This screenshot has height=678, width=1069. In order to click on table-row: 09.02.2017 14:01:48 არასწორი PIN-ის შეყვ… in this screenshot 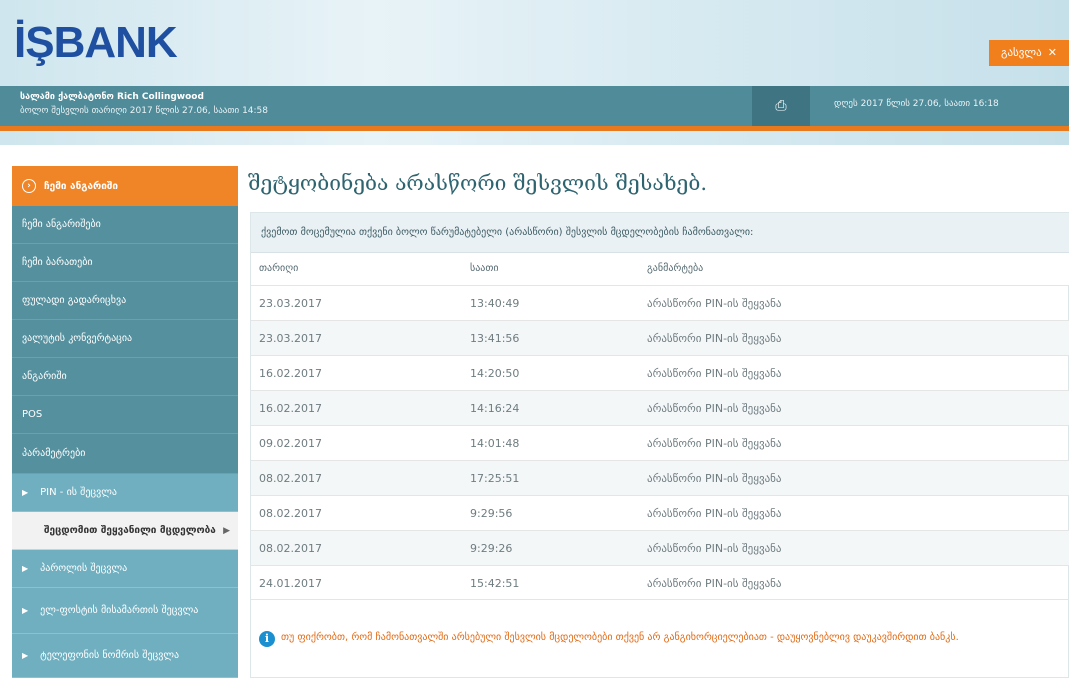, I will do `click(660, 442)`.